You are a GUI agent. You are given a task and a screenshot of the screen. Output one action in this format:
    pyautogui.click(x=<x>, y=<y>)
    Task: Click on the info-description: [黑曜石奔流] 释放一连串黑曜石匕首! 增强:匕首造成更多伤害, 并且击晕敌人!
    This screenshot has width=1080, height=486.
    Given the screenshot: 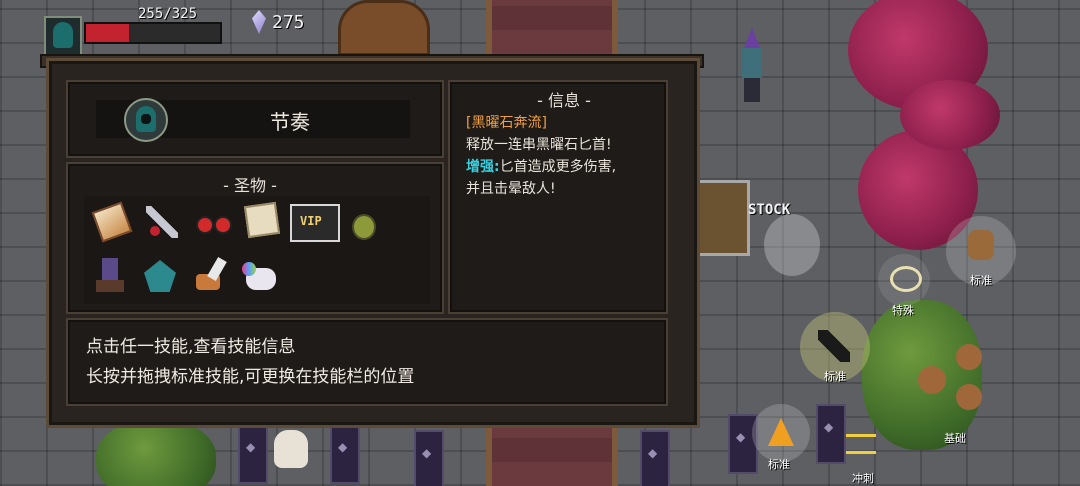 What is the action you would take?
    pyautogui.click(x=571, y=156)
    